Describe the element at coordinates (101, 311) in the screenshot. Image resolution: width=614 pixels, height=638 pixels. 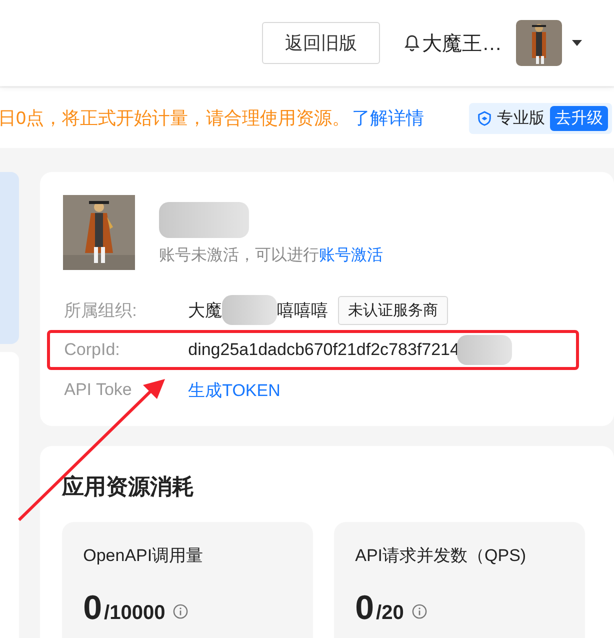
I see `field-label: 所属组织:` at that location.